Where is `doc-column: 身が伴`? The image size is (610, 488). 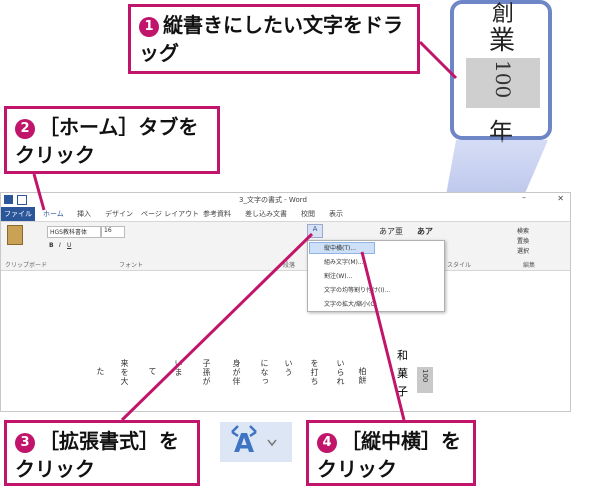
doc-column: 身が伴 is located at coordinates (236, 372).